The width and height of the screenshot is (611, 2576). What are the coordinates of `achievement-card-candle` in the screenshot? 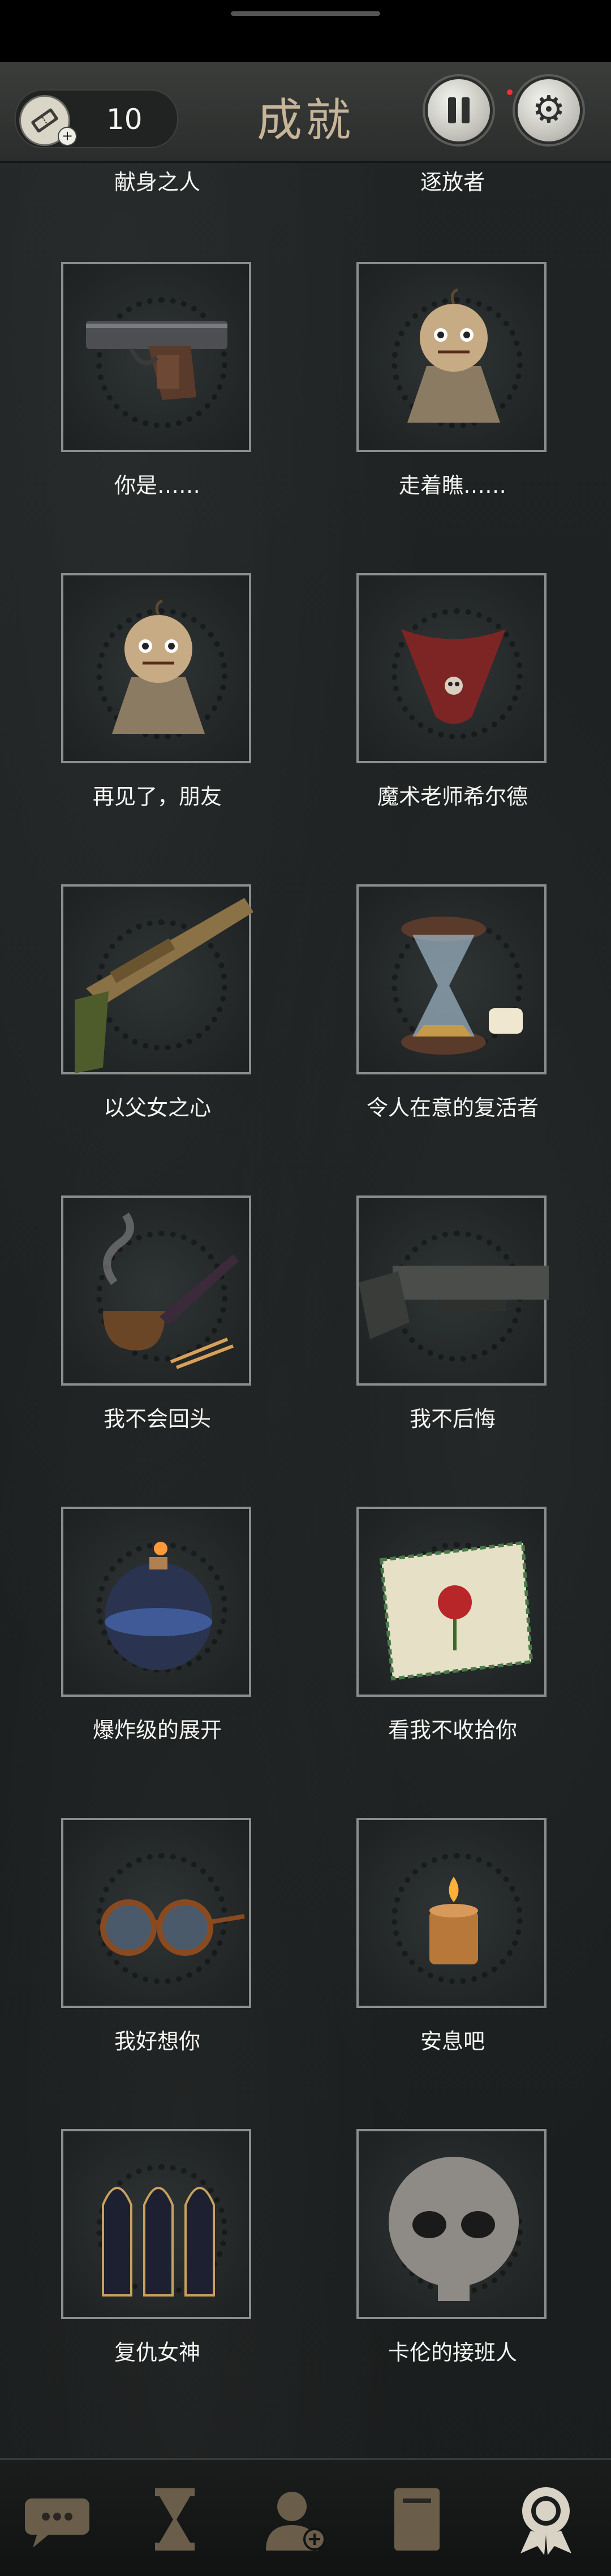 It's located at (451, 1913).